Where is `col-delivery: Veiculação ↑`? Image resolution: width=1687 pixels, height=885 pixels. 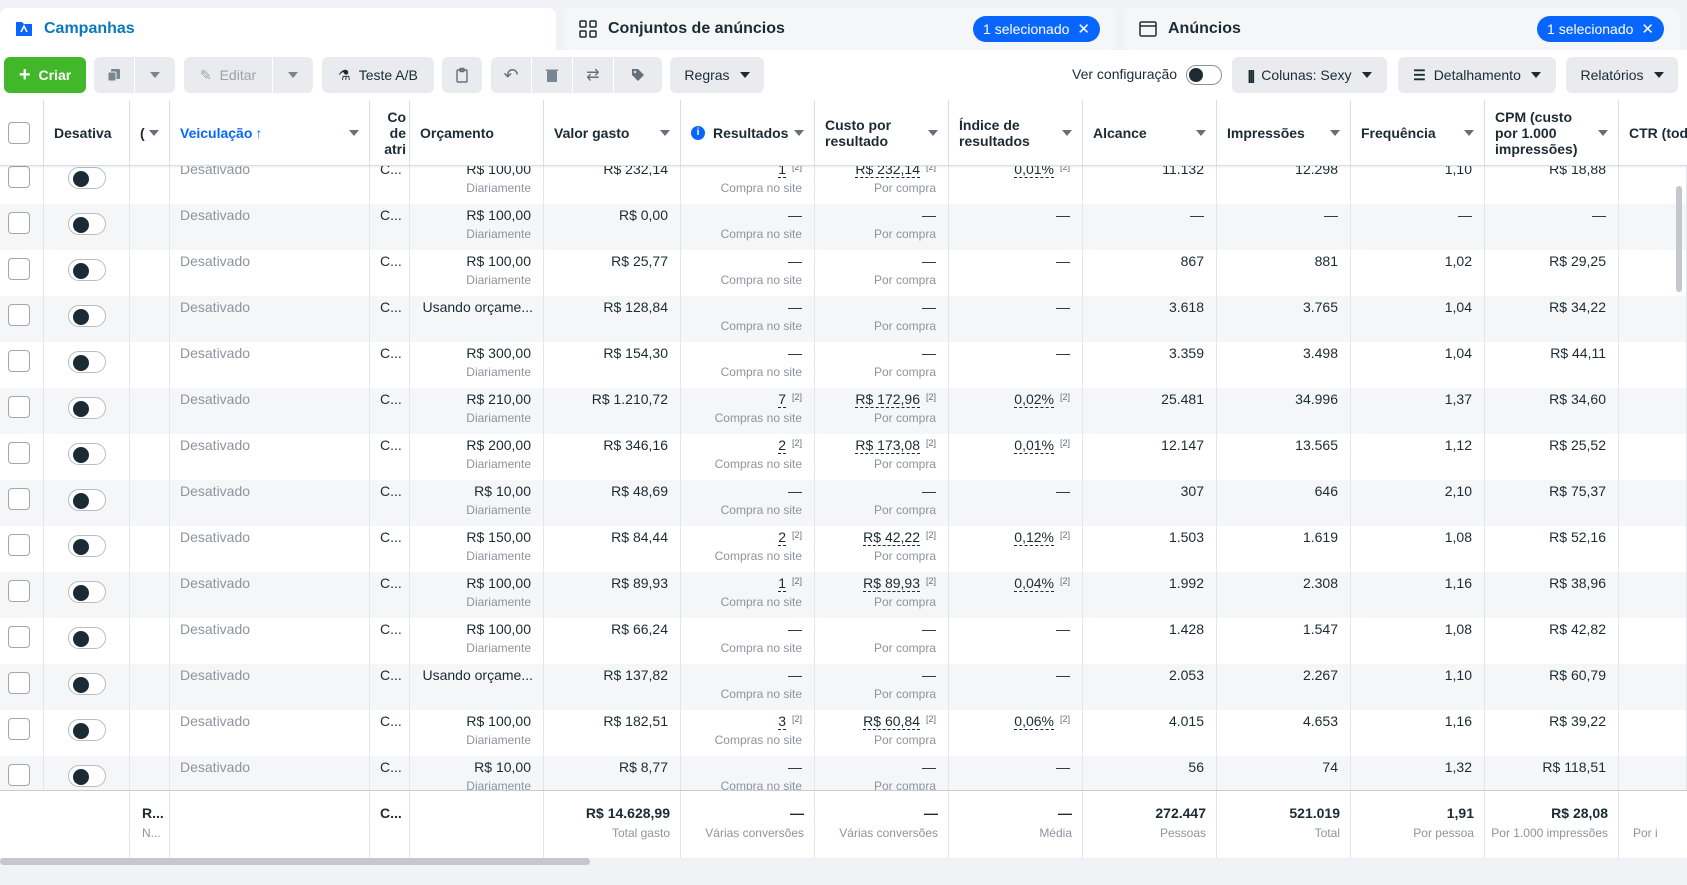
col-delivery: Veiculação ↑ is located at coordinates (270, 133).